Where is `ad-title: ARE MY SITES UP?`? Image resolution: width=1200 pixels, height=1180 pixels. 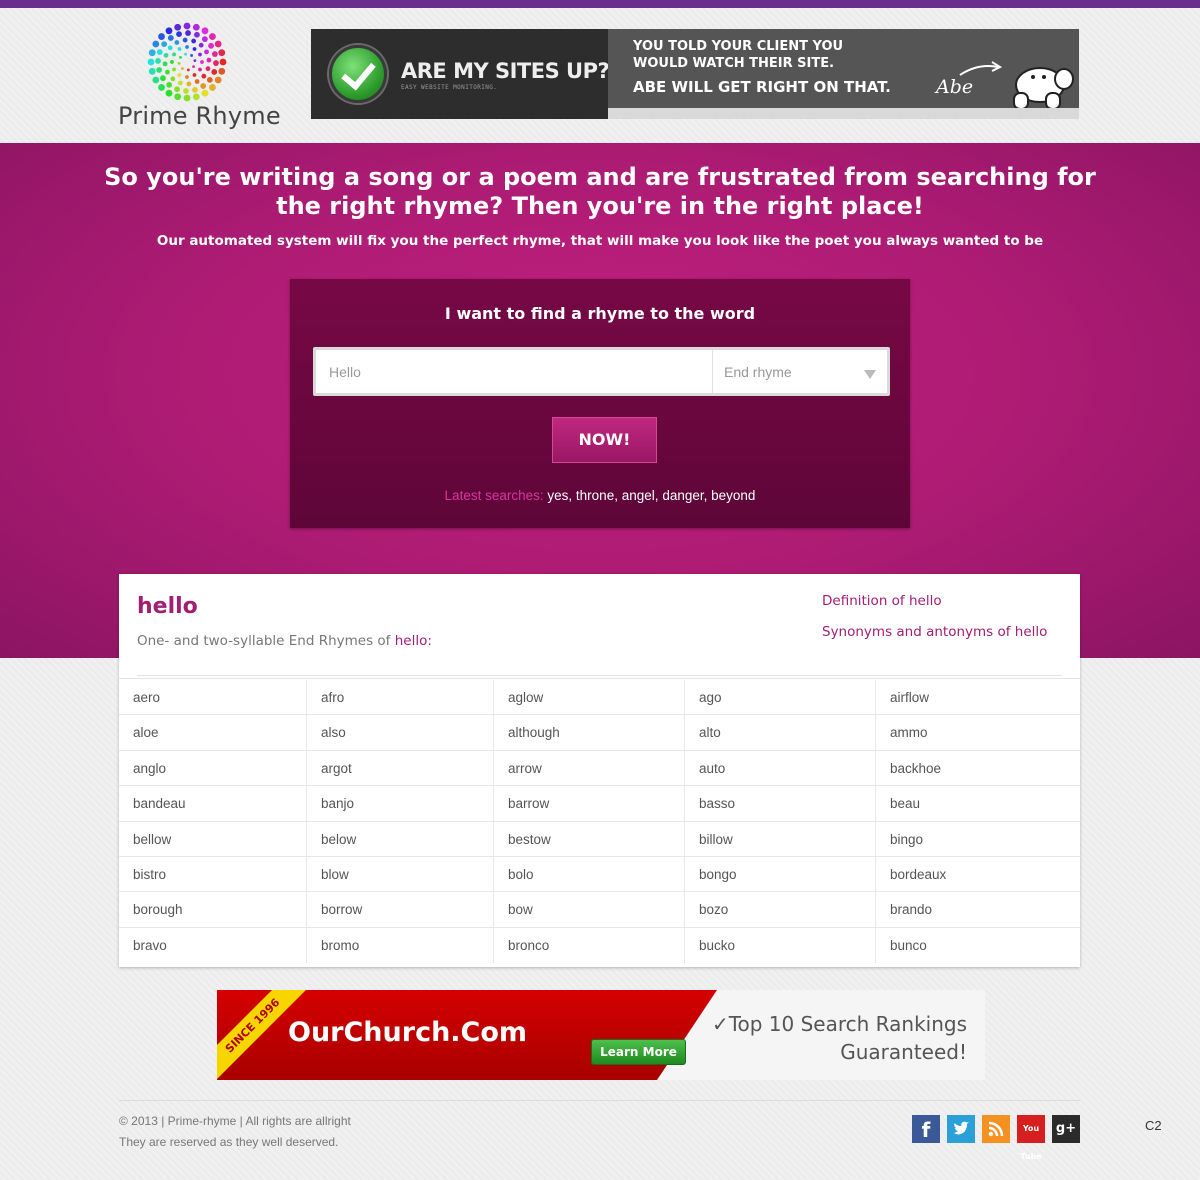 ad-title: ARE MY SITES UP? is located at coordinates (505, 71).